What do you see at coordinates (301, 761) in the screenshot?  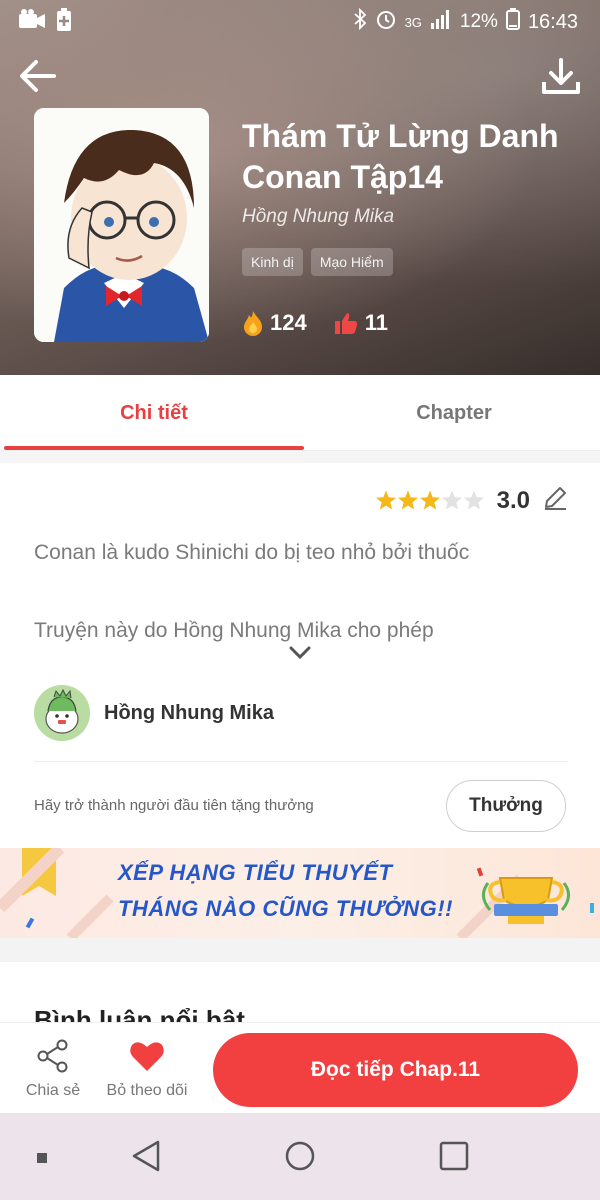 I see `divider` at bounding box center [301, 761].